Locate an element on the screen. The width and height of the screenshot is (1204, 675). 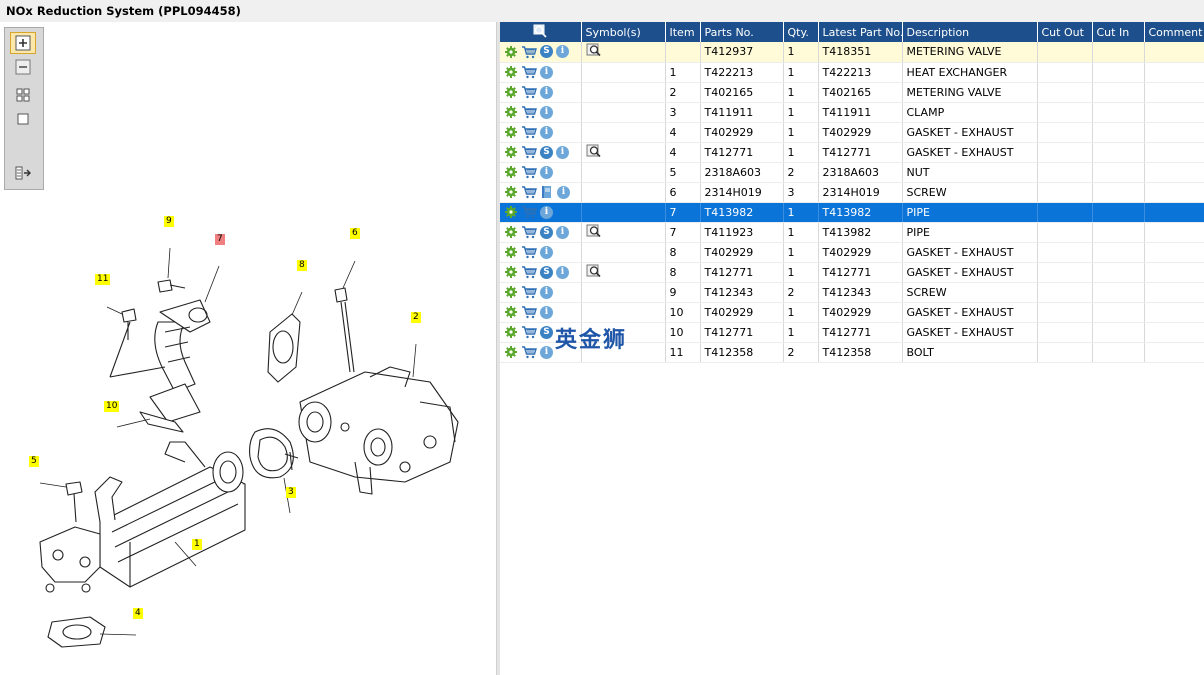
callout-7: 7 is located at coordinates (220, 239).